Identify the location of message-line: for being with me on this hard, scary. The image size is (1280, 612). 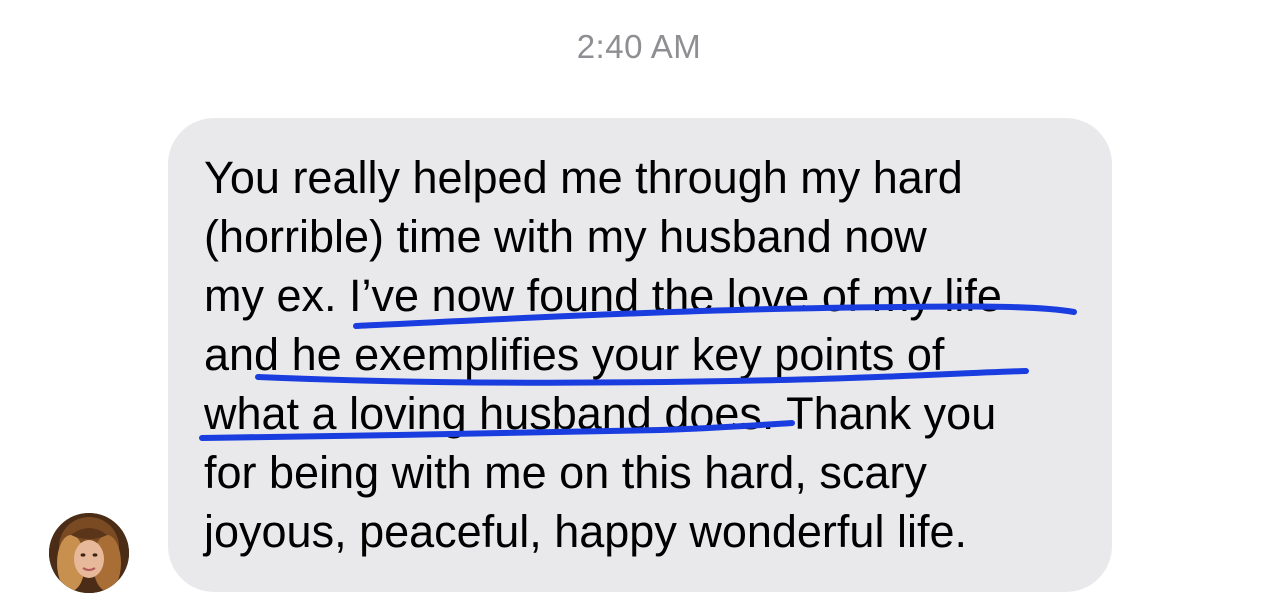
(565, 472).